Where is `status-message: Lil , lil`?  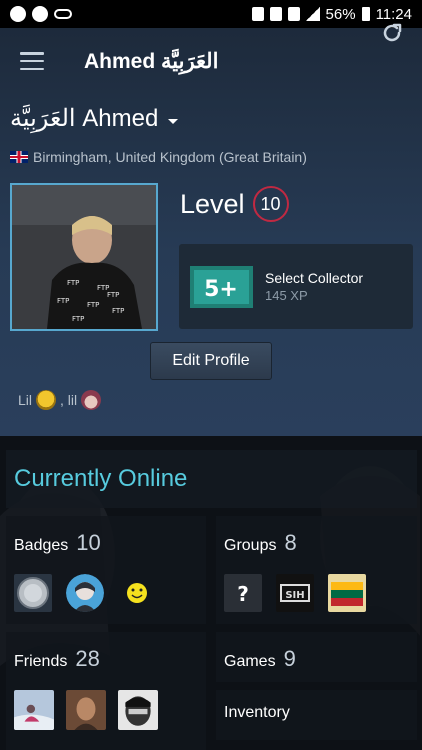 status-message: Lil , lil is located at coordinates (60, 400).